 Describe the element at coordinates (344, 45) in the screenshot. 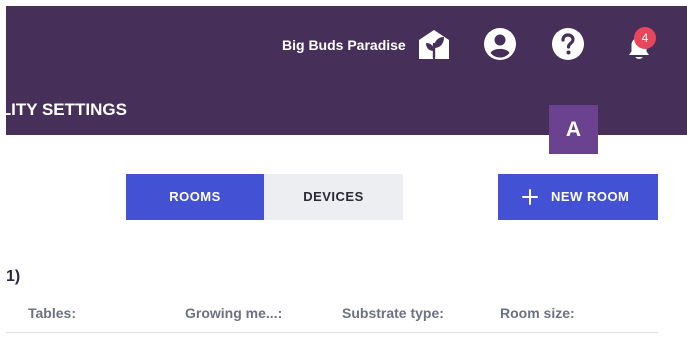

I see `farm-name-selector: Big Buds Paradise` at that location.